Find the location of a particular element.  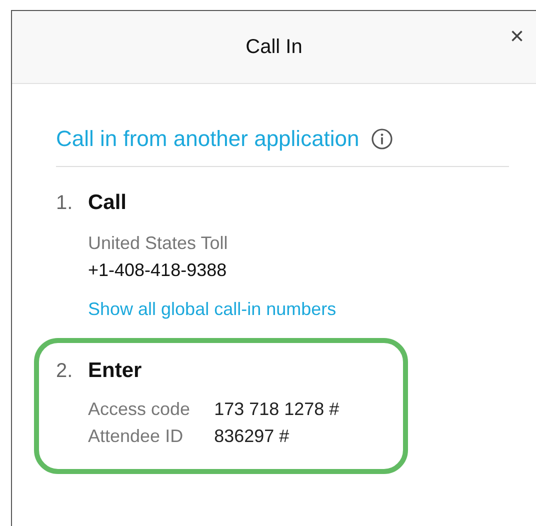

info-icon is located at coordinates (382, 139).